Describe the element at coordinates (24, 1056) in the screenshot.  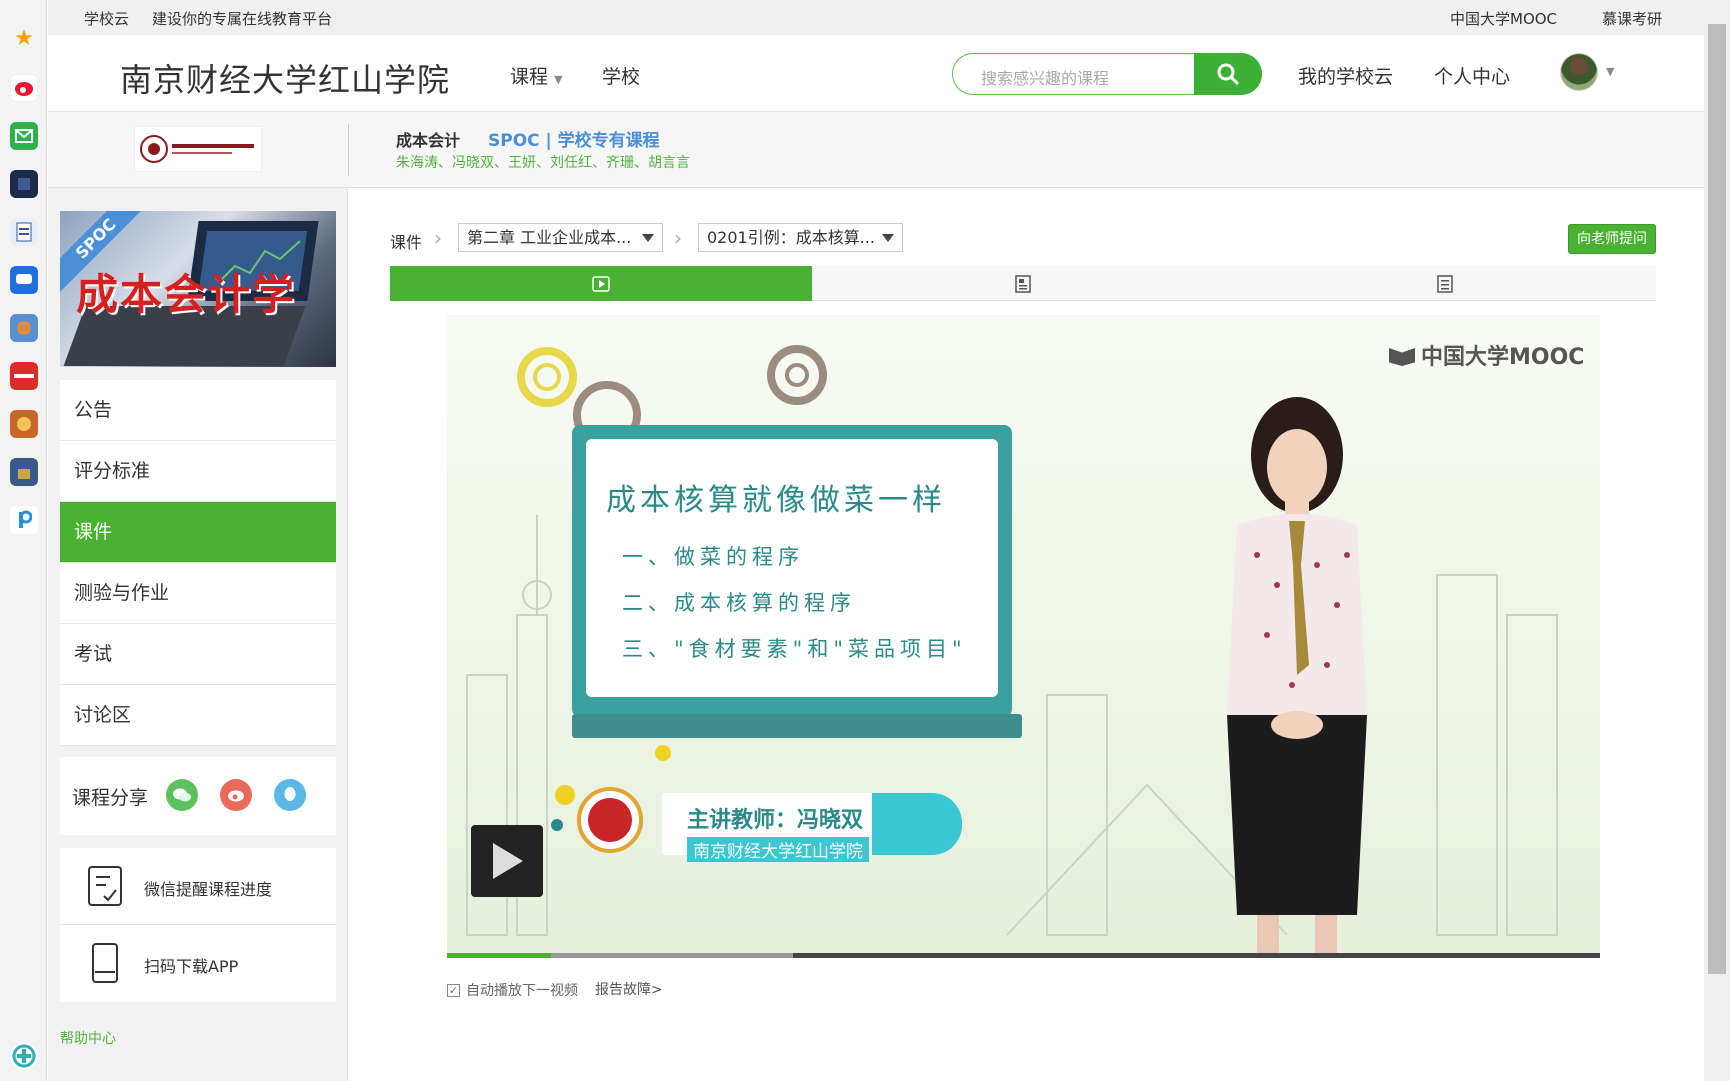
I see `add-app-icon` at that location.